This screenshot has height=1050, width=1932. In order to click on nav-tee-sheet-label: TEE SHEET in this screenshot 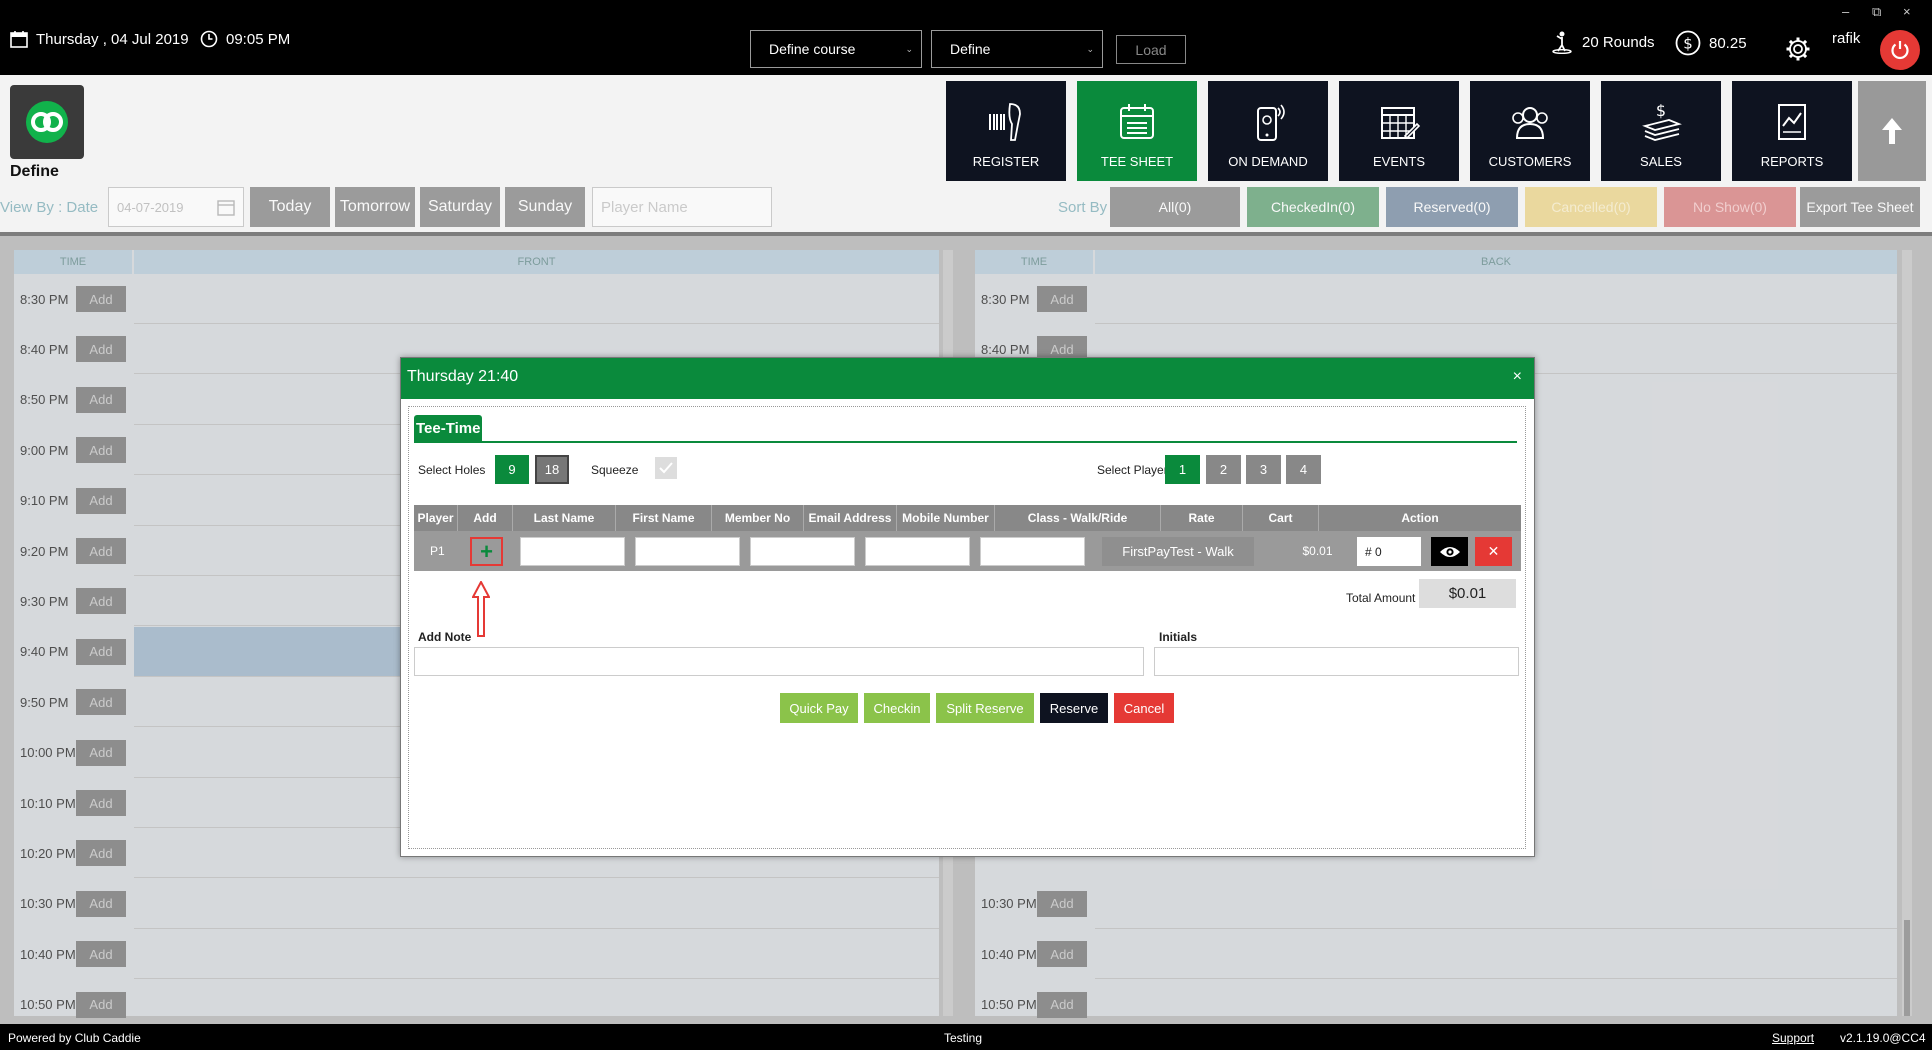, I will do `click(1137, 161)`.